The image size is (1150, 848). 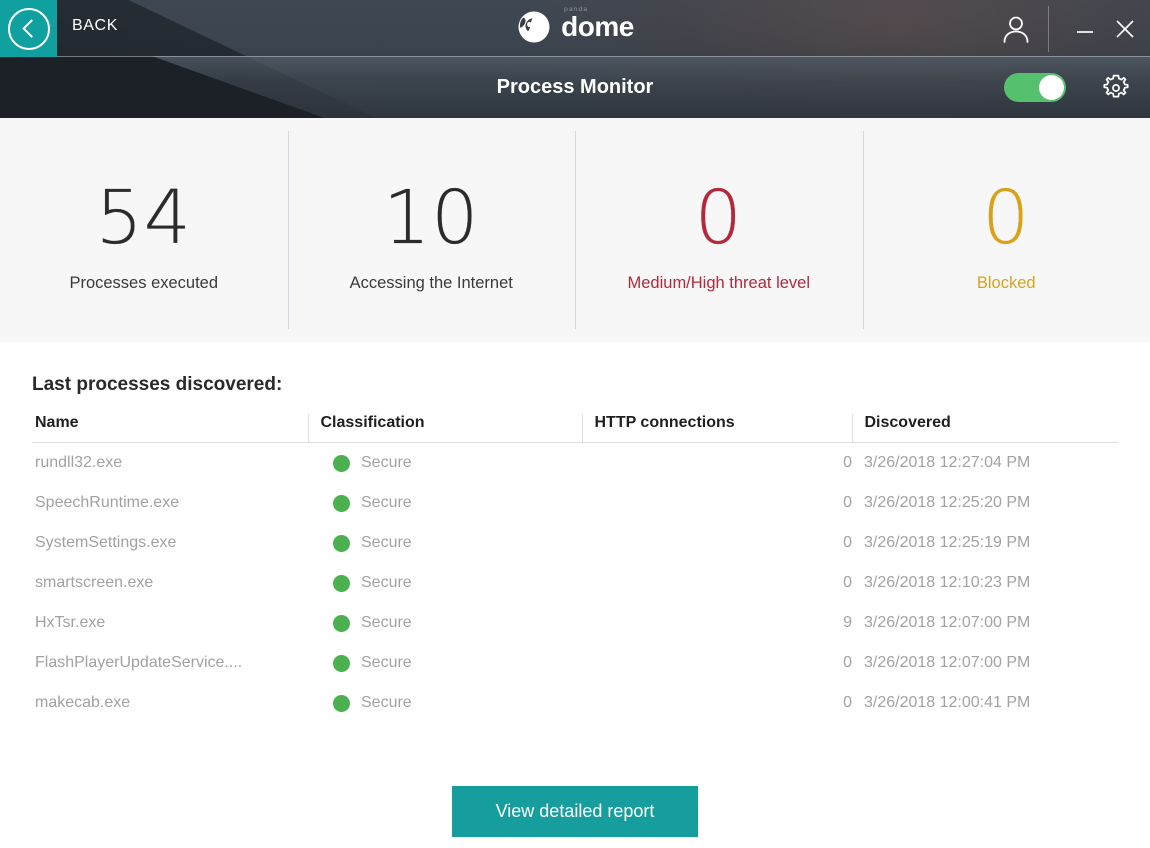 I want to click on stat-processes-executed: 54 Processes executed, so click(x=144, y=230).